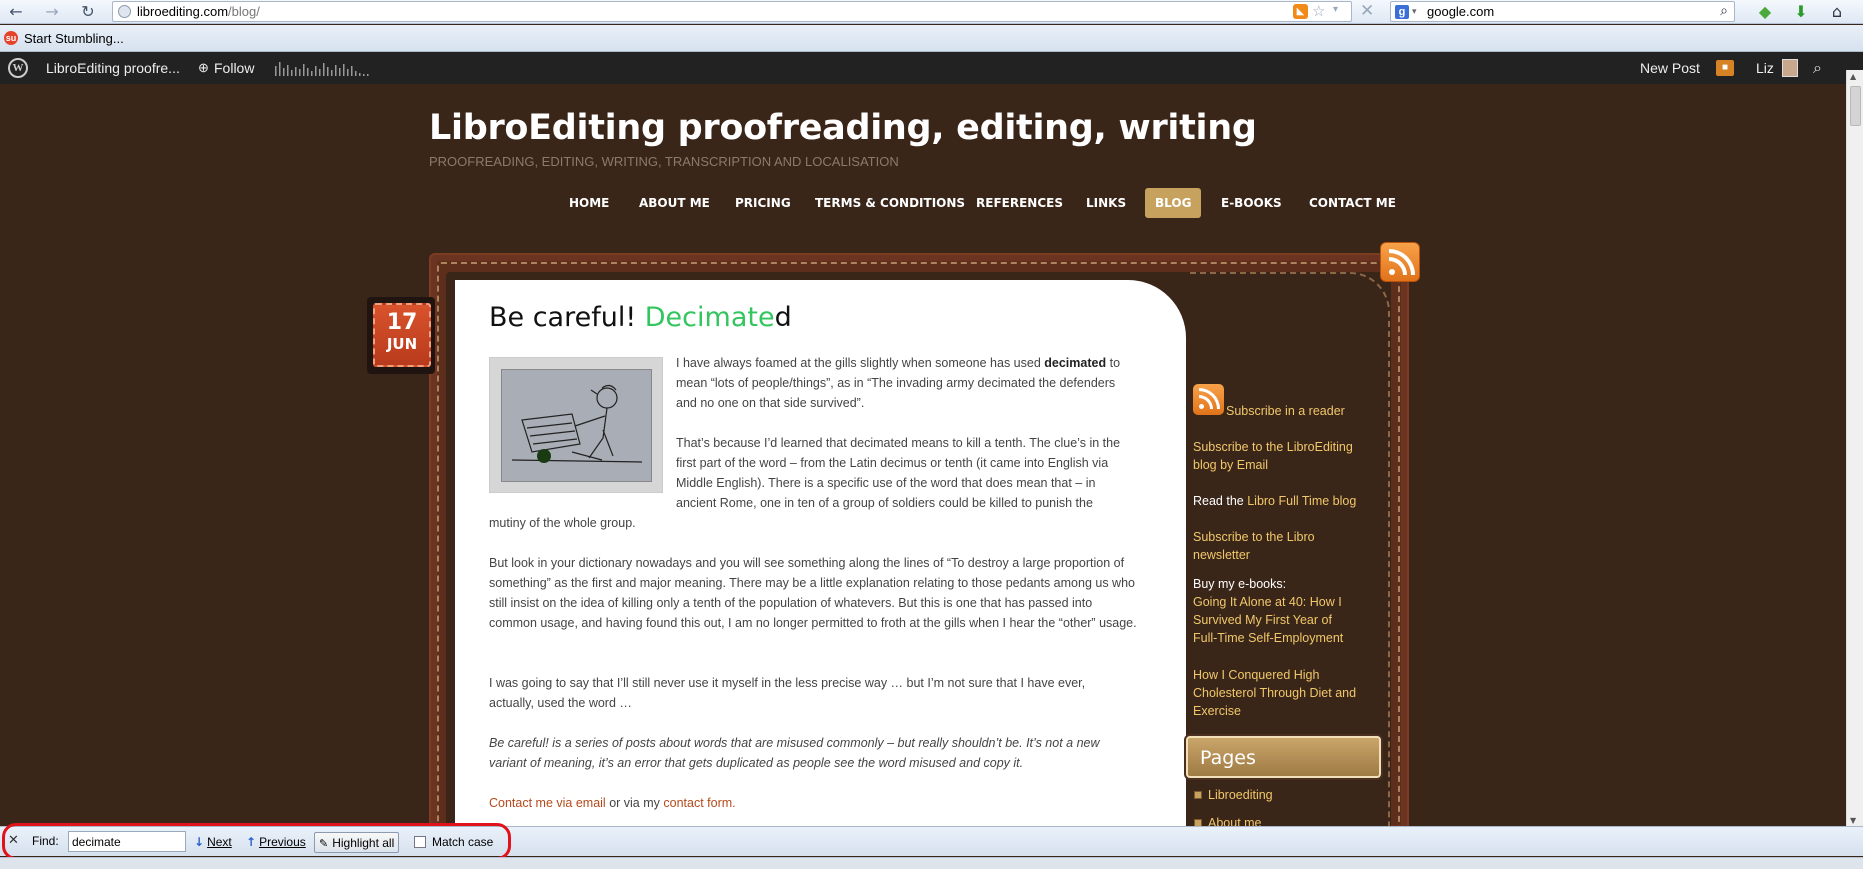  I want to click on menu-item-home: HOME, so click(589, 203).